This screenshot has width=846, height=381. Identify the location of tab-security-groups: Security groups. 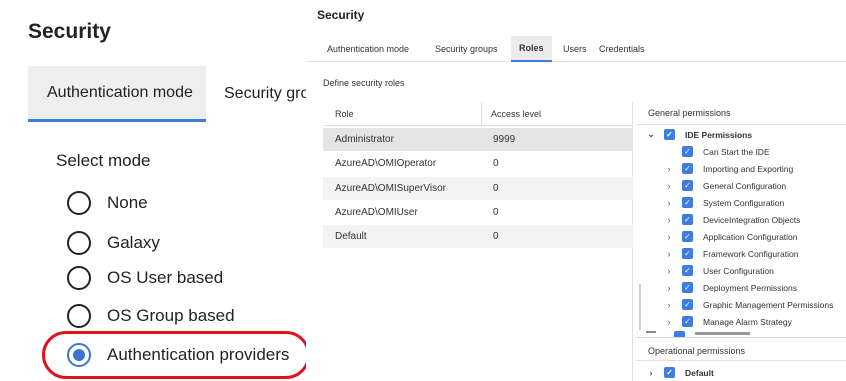
(466, 49).